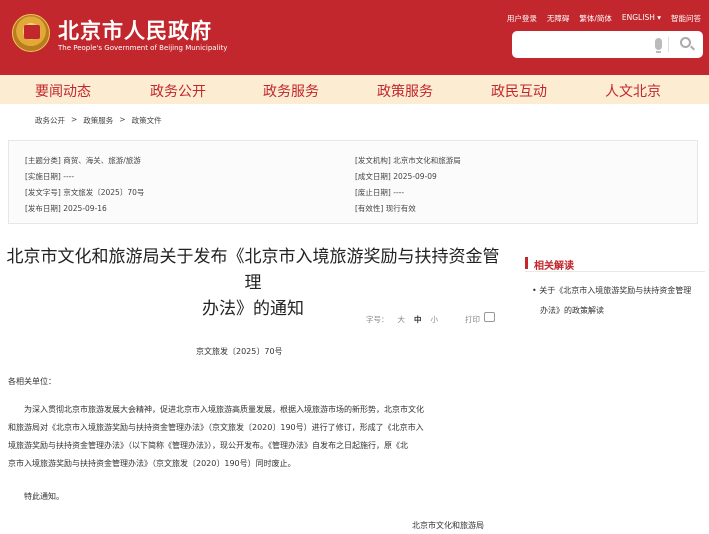 Image resolution: width=709 pixels, height=534 pixels. I want to click on search-box, so click(607, 44).